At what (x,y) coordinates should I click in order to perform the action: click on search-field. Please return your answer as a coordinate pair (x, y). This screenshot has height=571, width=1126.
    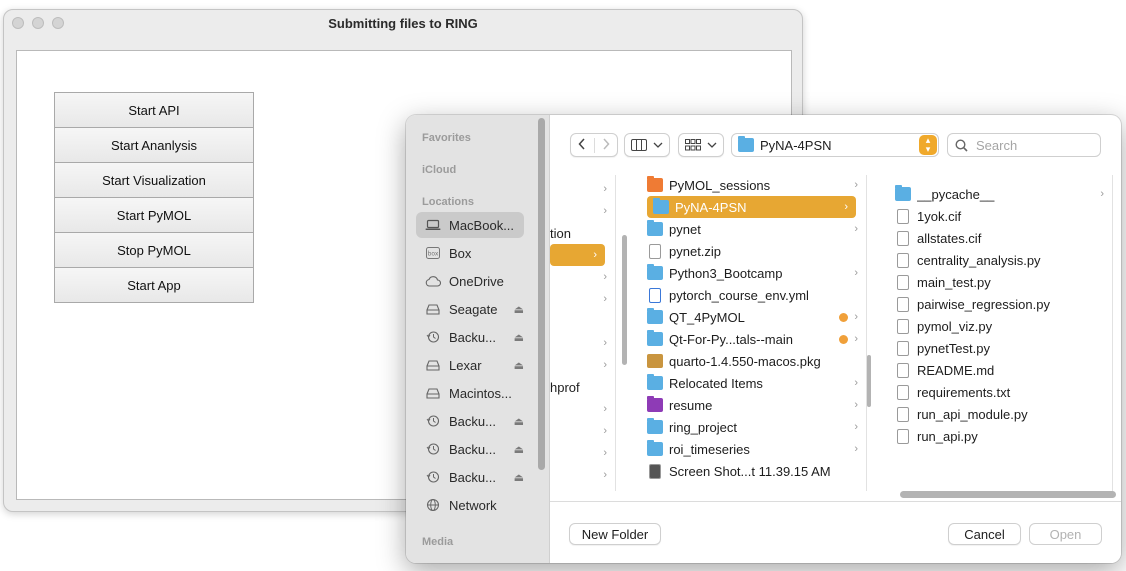
    Looking at the image, I should click on (1024, 145).